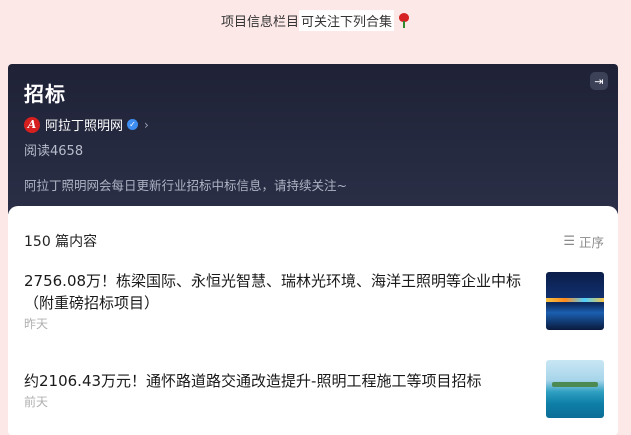 The image size is (631, 435). Describe the element at coordinates (45, 94) in the screenshot. I see `collection-title: 招标` at that location.